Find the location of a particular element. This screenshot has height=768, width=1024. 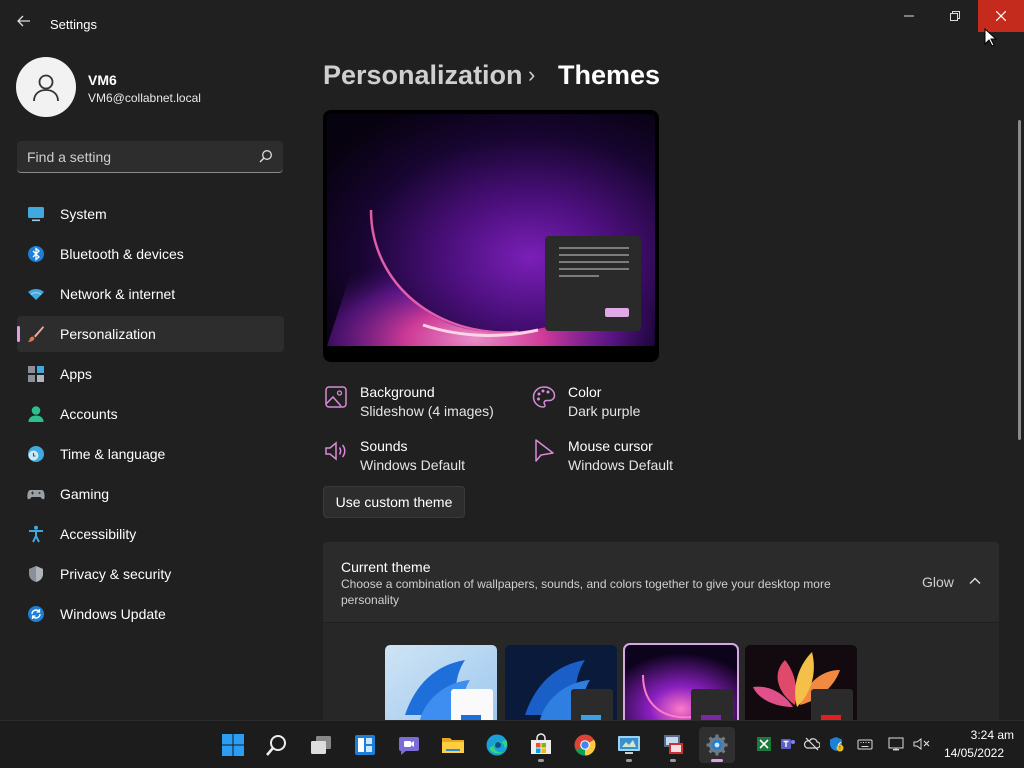

chrome-button is located at coordinates (585, 745).